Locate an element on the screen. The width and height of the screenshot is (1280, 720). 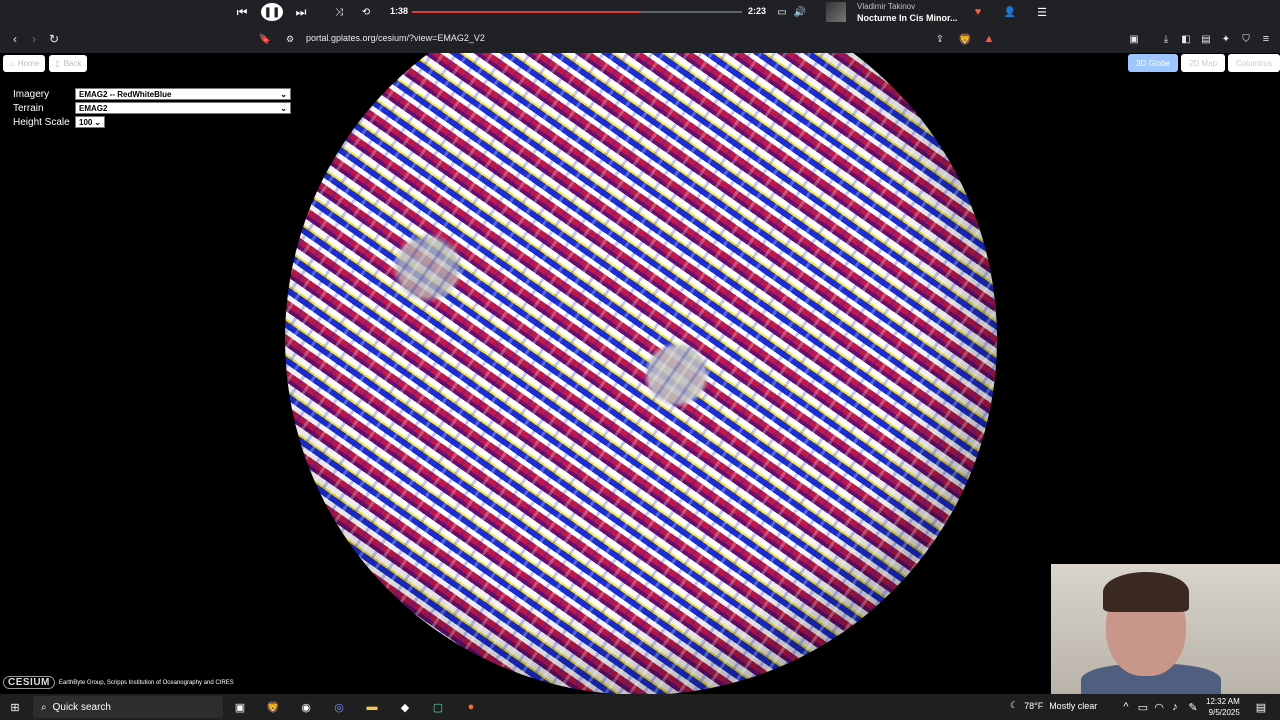
leo-icon: ✦ is located at coordinates (1226, 39).